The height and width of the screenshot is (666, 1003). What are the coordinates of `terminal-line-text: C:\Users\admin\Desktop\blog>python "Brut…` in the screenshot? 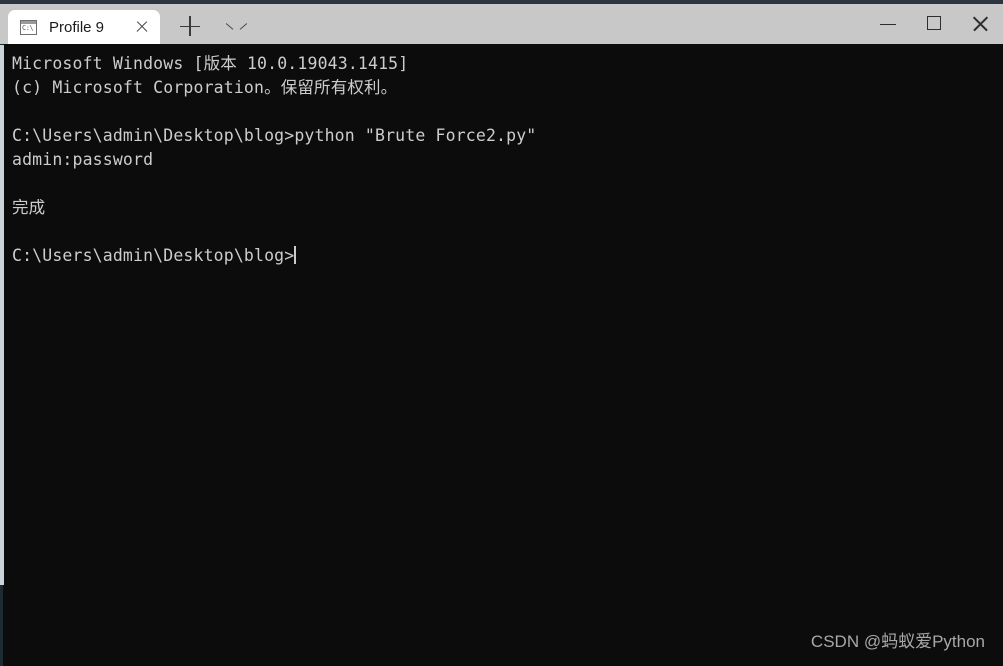 It's located at (274, 135).